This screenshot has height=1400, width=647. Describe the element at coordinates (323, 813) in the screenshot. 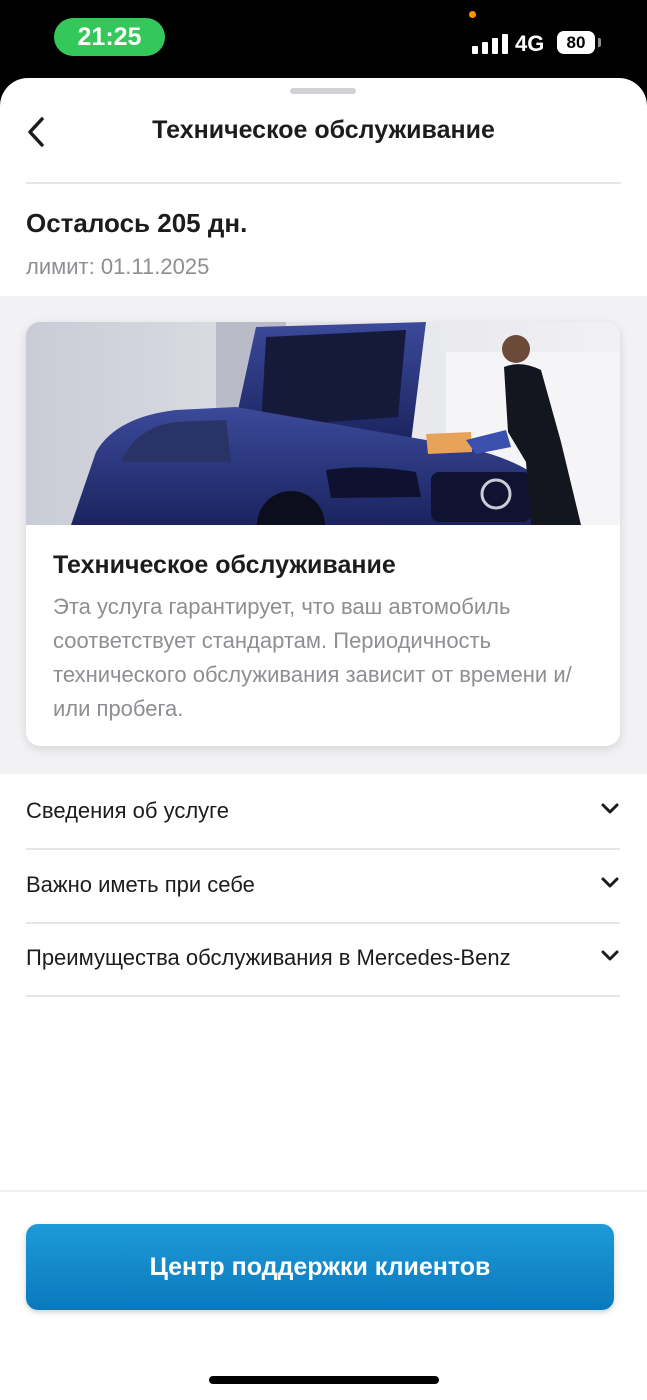

I see `accordion-service-details: Сведения об услуге` at that location.